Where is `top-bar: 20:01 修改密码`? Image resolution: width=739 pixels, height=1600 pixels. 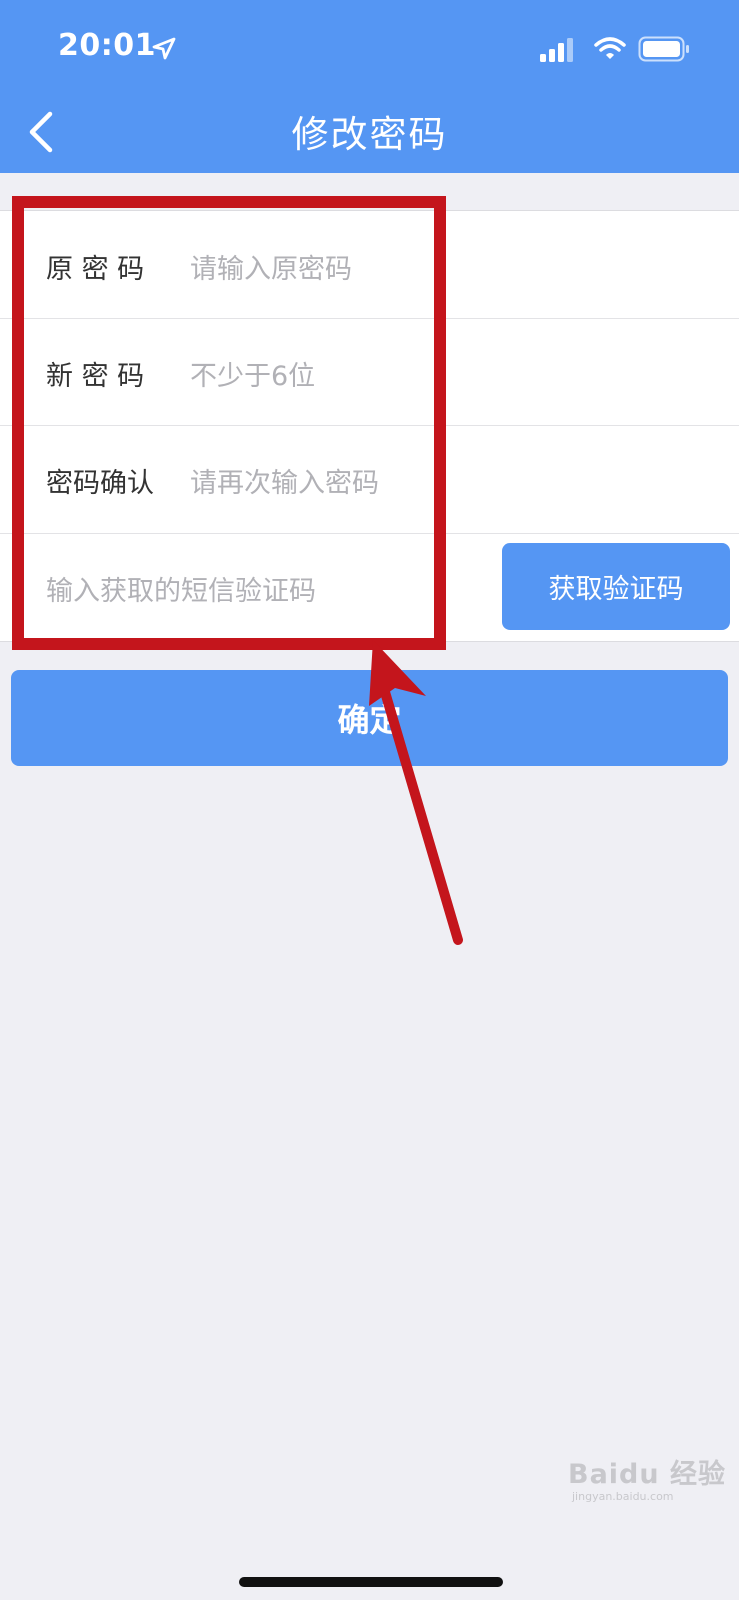 top-bar: 20:01 修改密码 is located at coordinates (369, 86).